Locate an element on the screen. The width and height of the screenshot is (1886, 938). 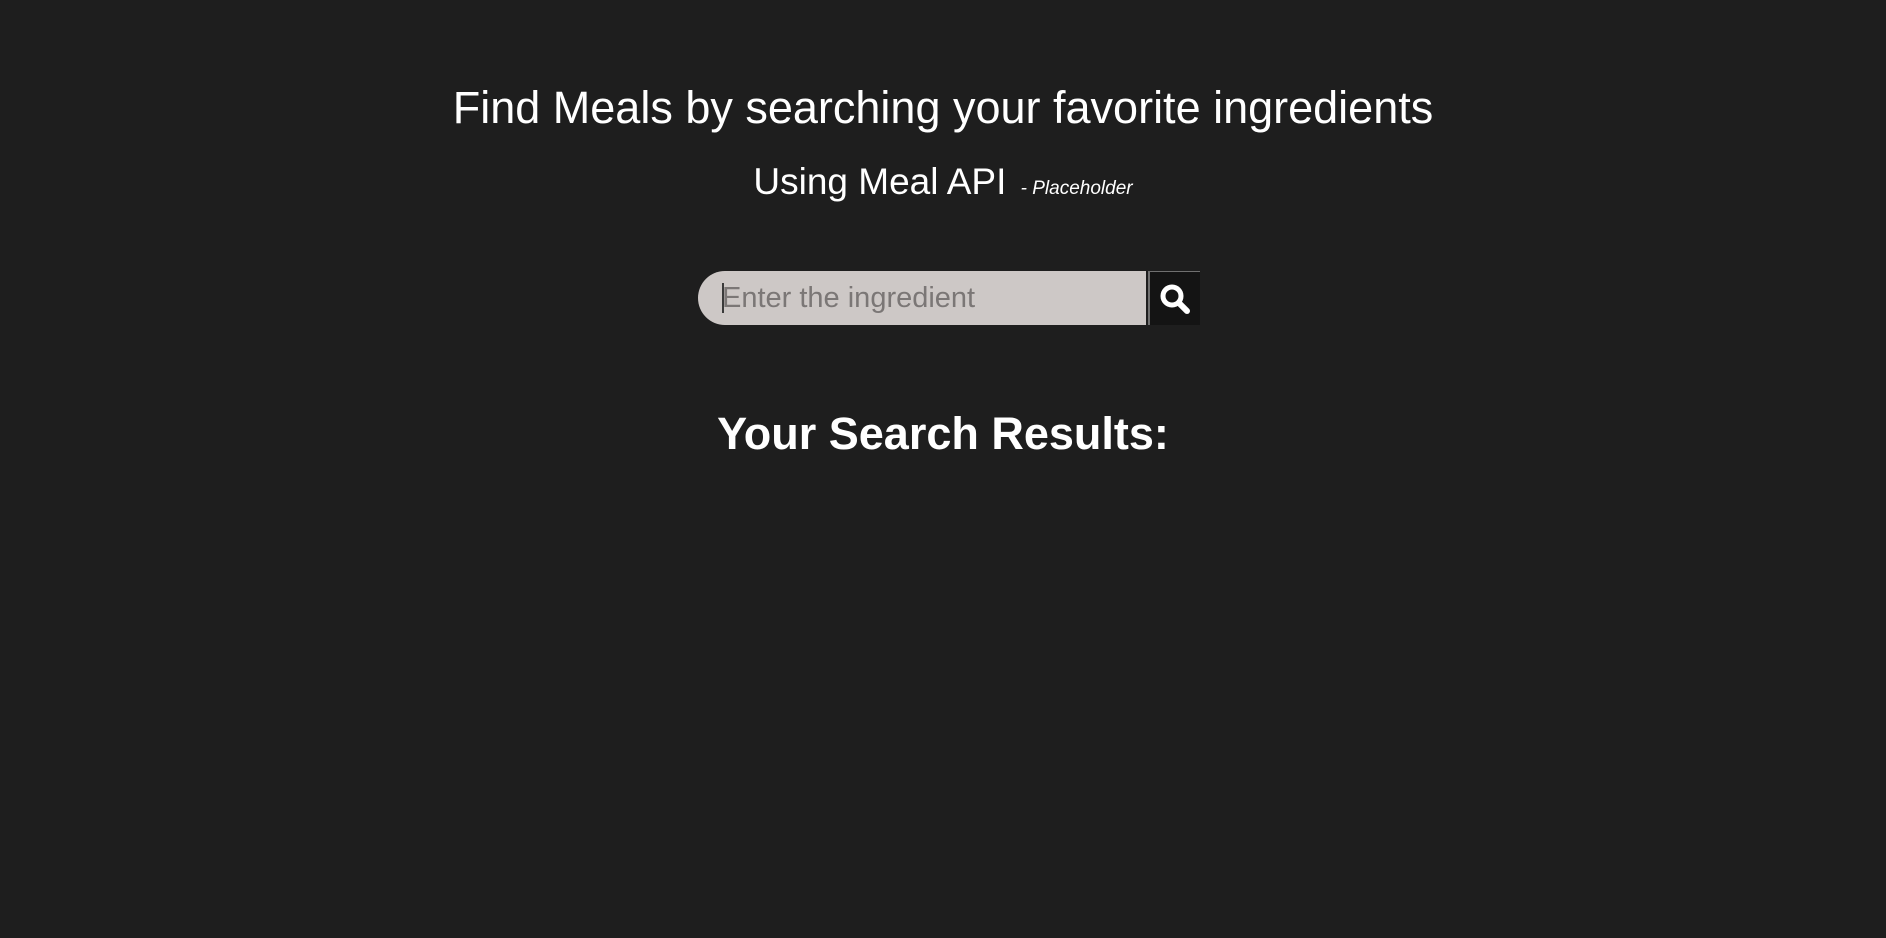
search-icon is located at coordinates (1175, 299).